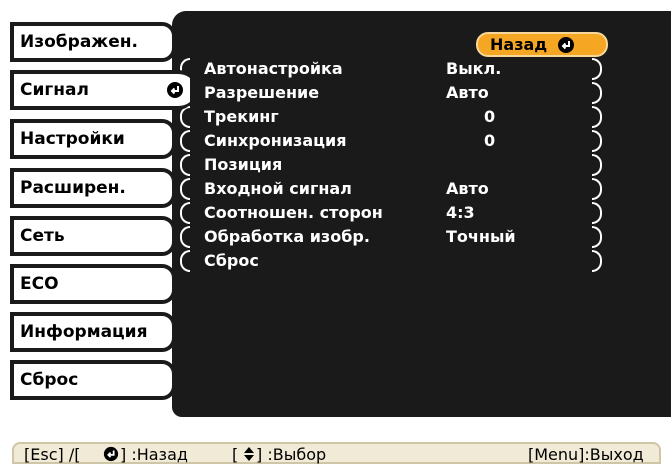 This screenshot has width=671, height=466. What do you see at coordinates (460, 212) in the screenshot?
I see `row-value: 4:3` at bounding box center [460, 212].